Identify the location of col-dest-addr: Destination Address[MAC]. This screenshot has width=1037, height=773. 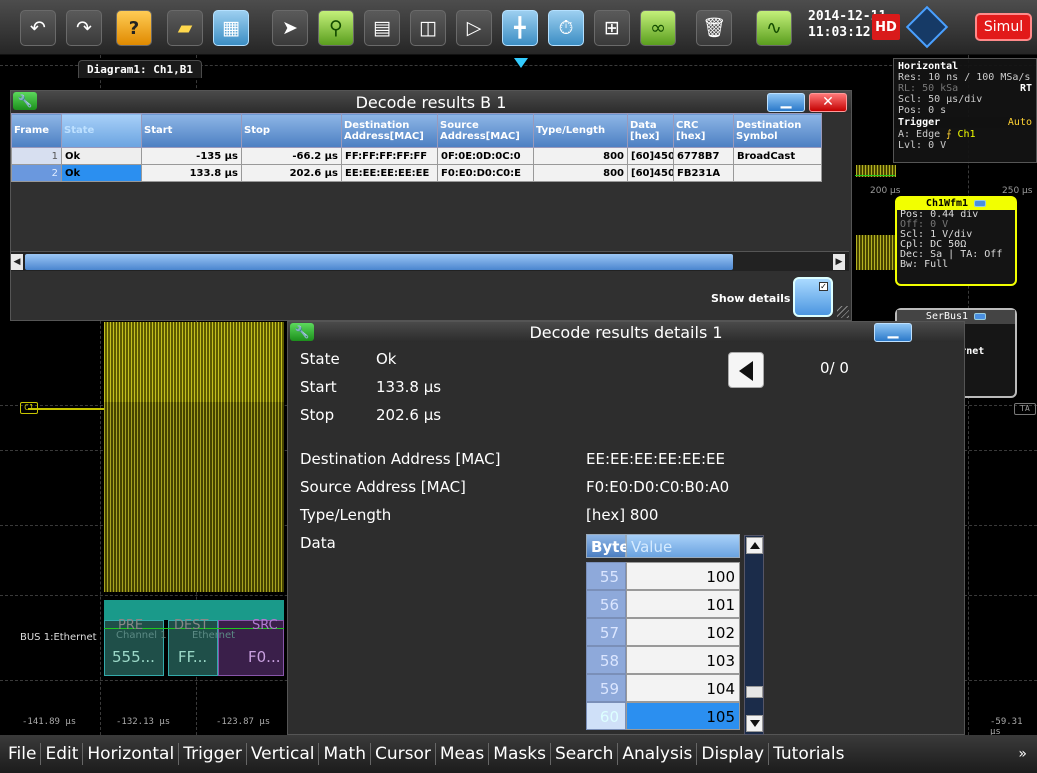
(389, 130).